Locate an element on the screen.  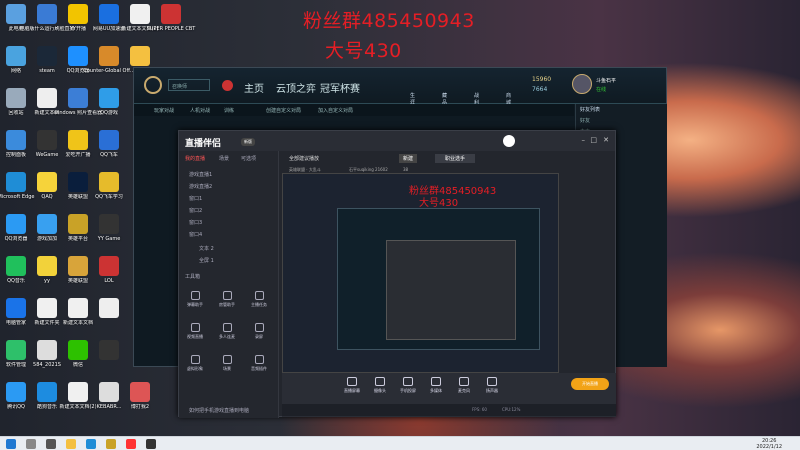
douyu-titlebar: 直播伴侣 新版 ✕ □ – is located at coordinates (397, 141).